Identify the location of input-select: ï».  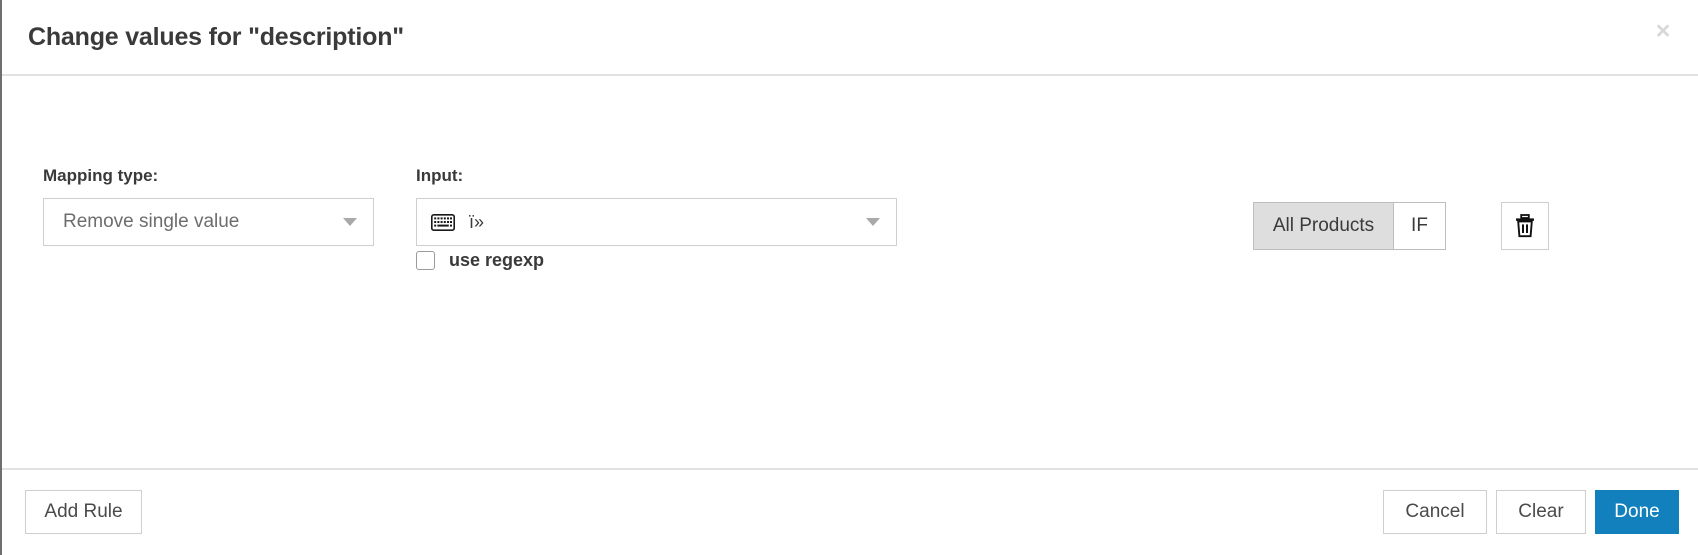
(656, 222).